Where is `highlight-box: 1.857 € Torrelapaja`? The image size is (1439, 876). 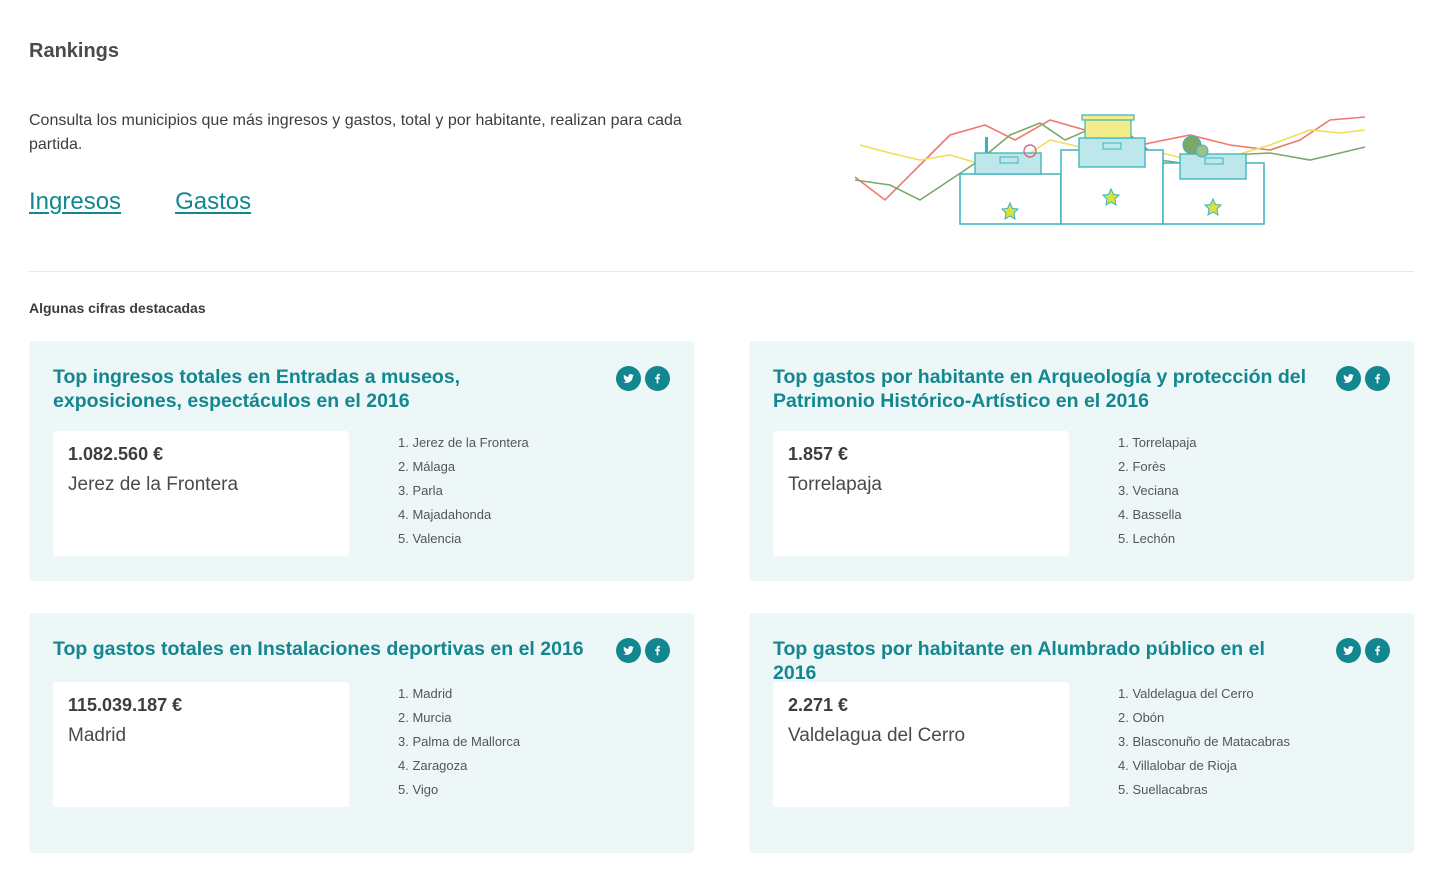 highlight-box: 1.857 € Torrelapaja is located at coordinates (921, 493).